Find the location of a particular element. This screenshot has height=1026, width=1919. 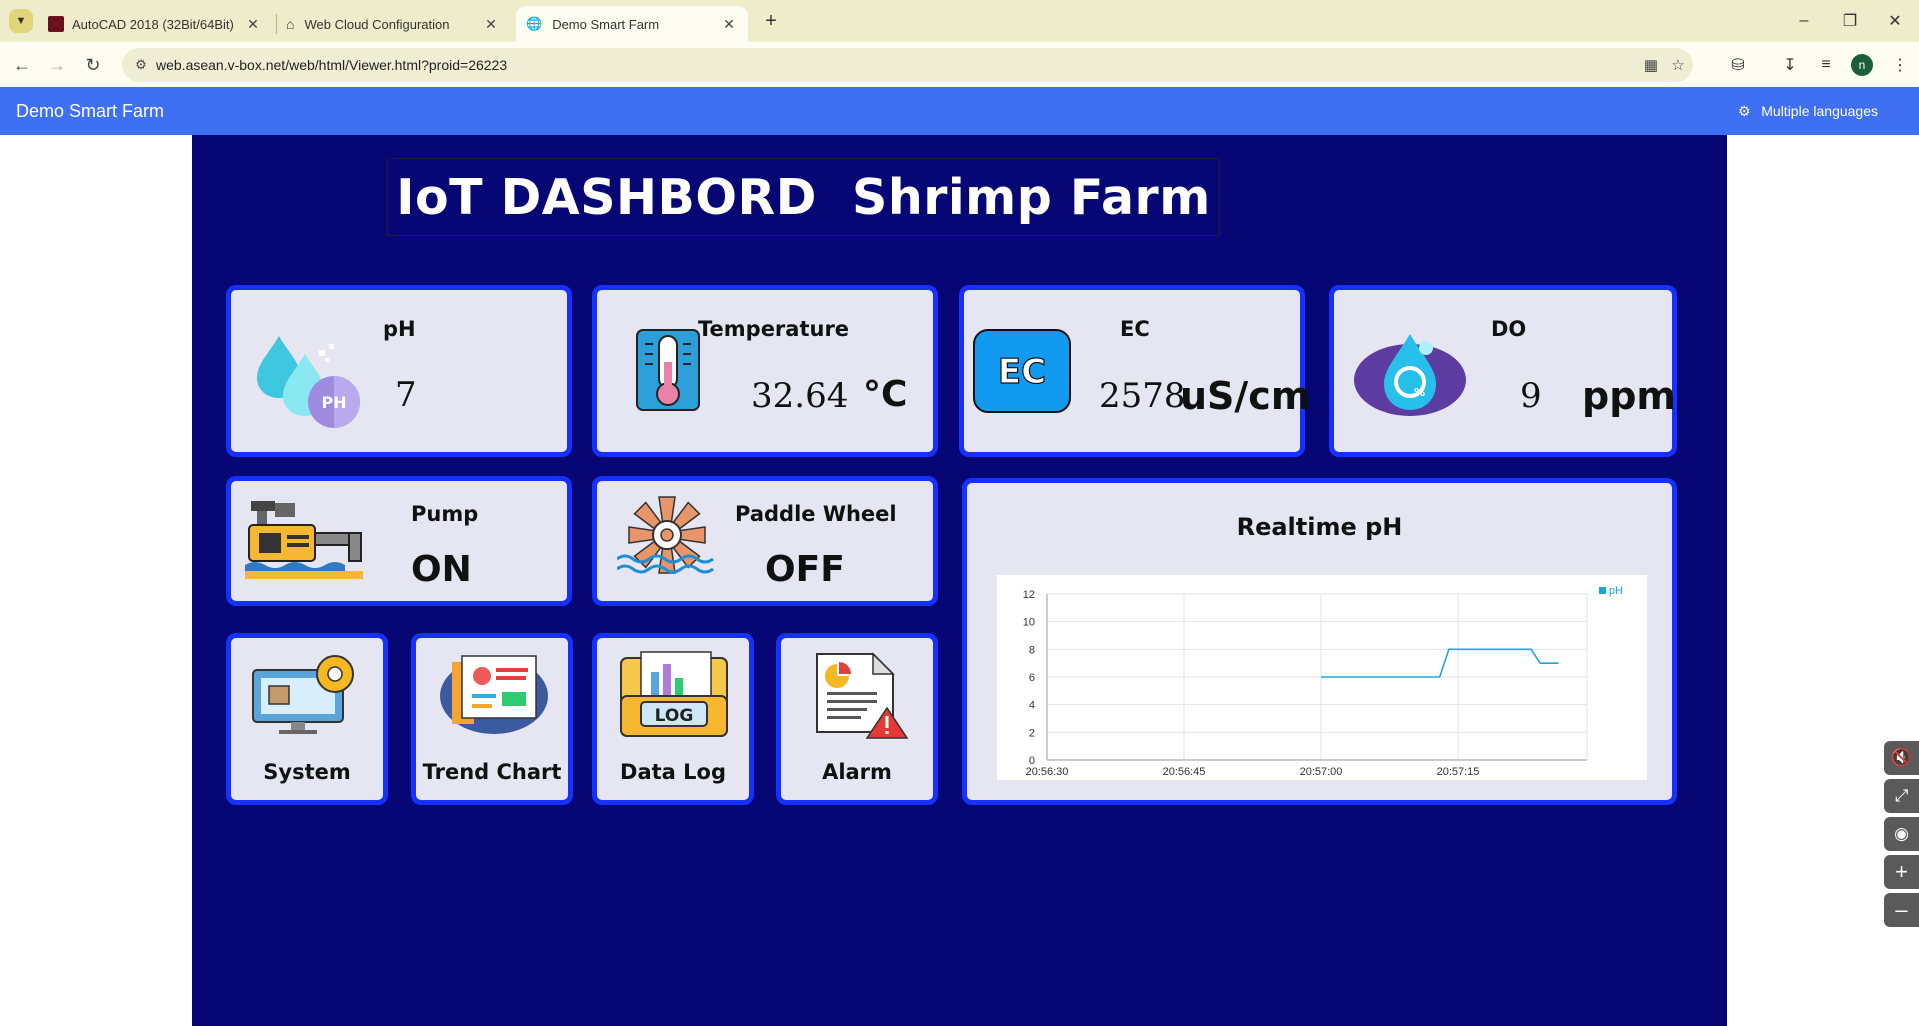

data-log-icon-text: LOG is located at coordinates (674, 716).